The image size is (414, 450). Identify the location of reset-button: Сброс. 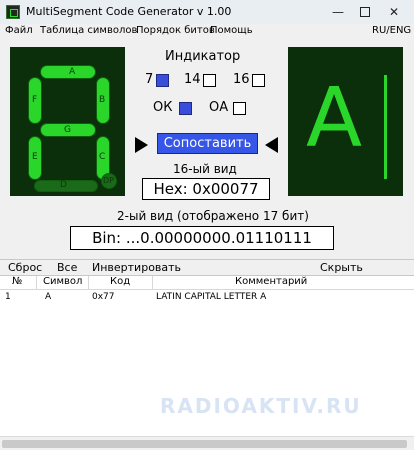
(25, 267).